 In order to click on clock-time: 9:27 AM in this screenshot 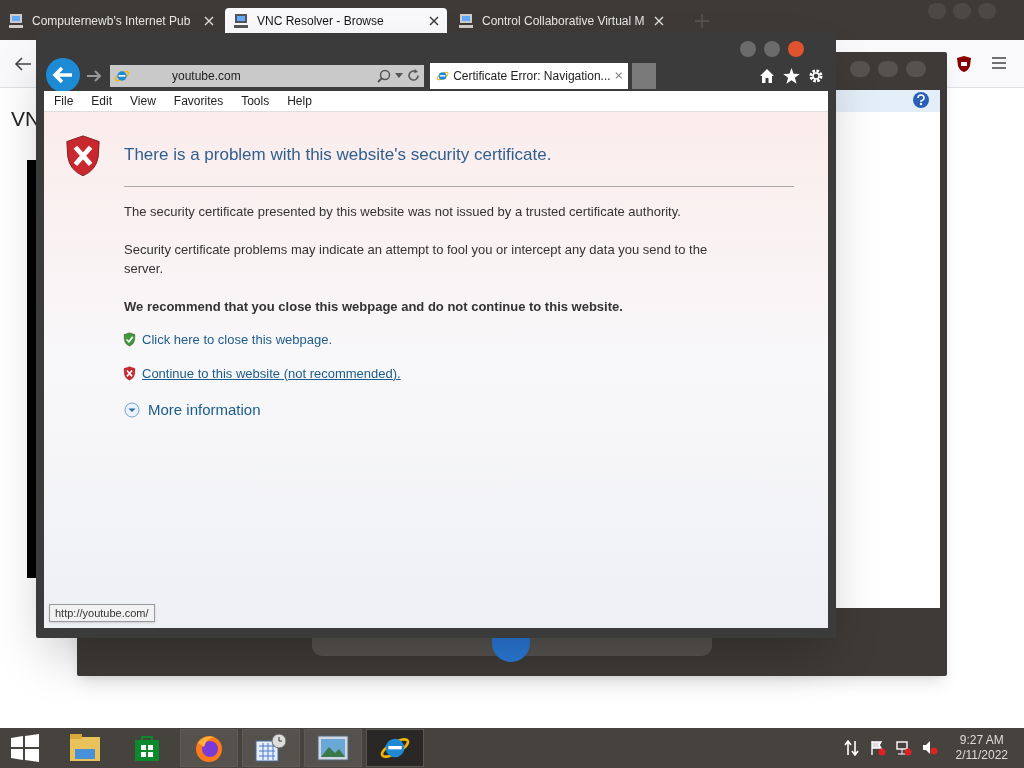, I will do `click(981, 740)`.